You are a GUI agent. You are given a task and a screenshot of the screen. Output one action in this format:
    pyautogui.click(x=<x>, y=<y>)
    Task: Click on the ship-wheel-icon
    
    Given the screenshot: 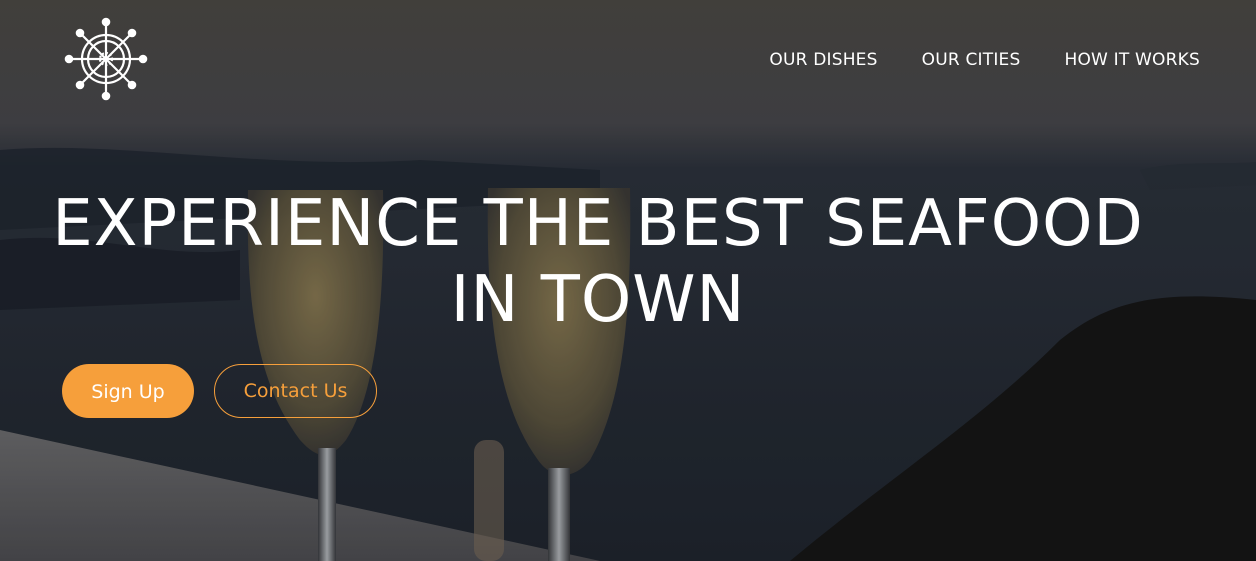 What is the action you would take?
    pyautogui.click(x=107, y=59)
    